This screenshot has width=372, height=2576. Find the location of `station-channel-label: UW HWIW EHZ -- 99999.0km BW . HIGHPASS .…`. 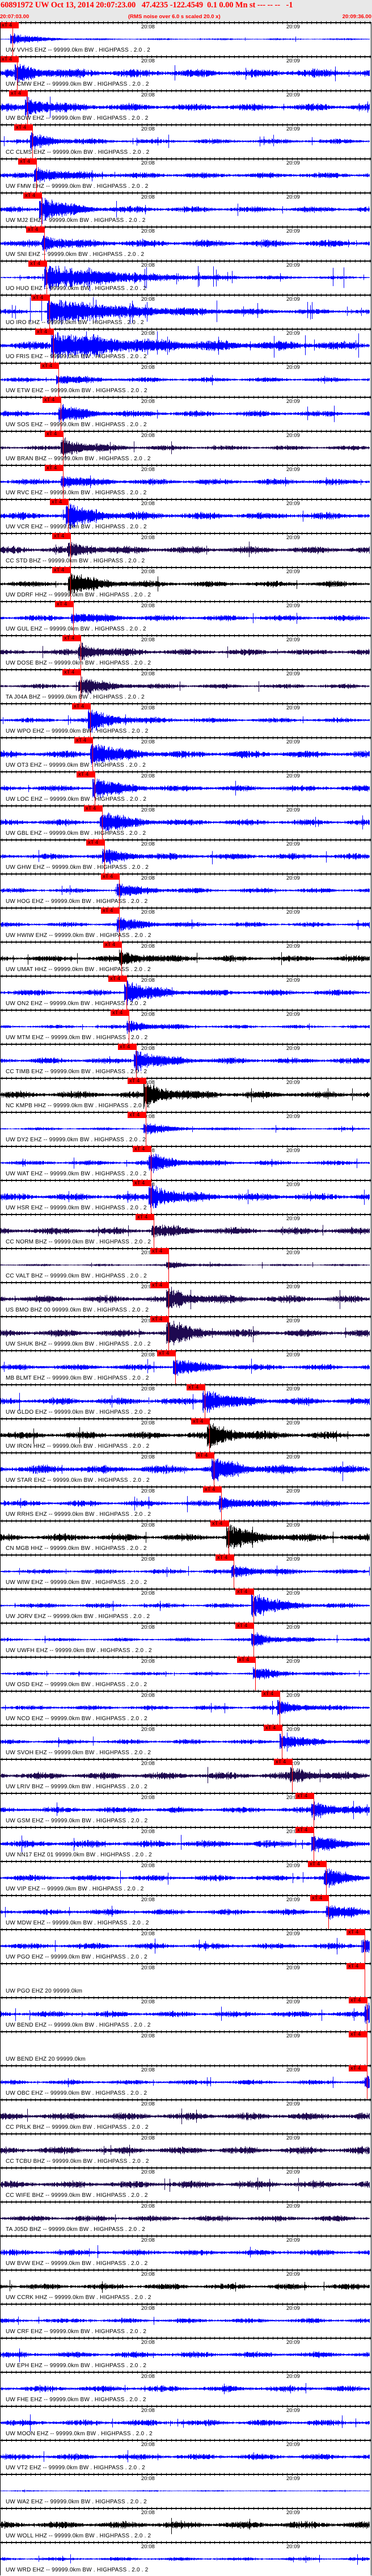

station-channel-label: UW HWIW EHZ -- 99999.0km BW . HIGHPASS .… is located at coordinates (78, 935).